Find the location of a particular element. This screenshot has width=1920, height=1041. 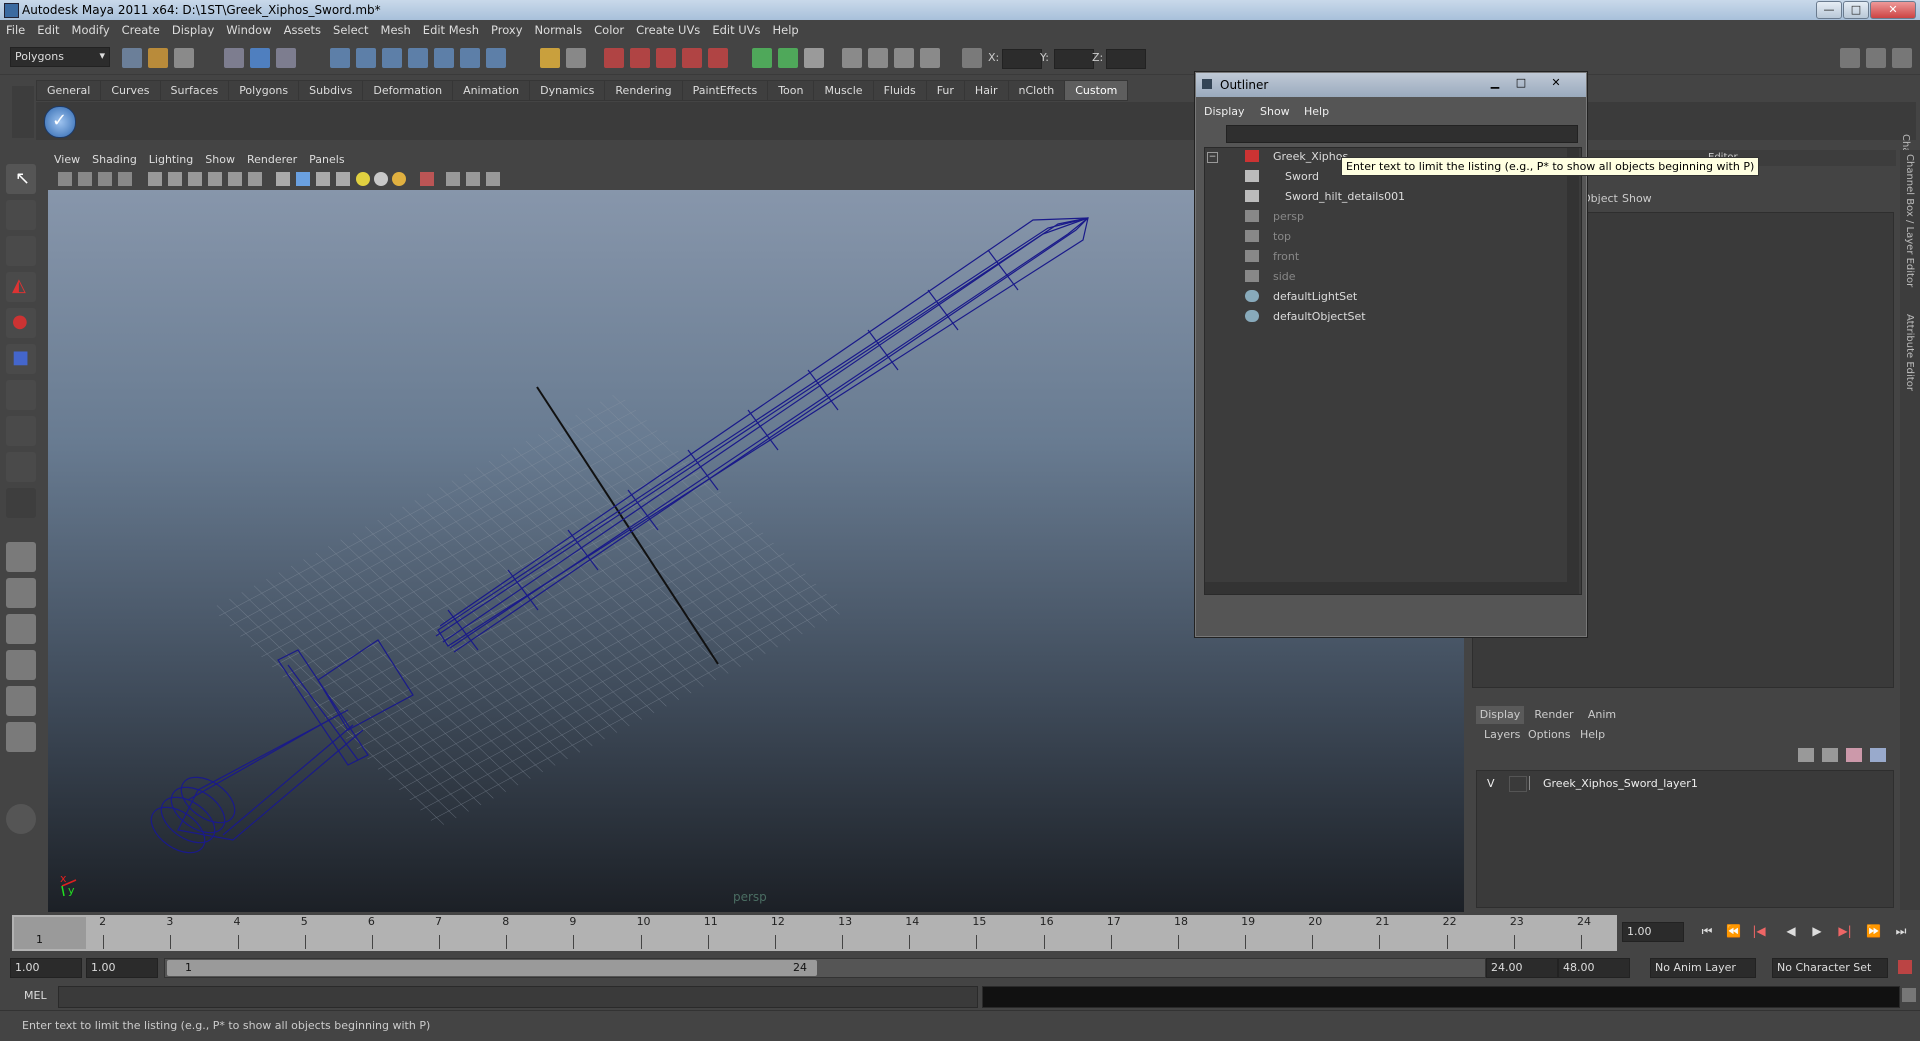

rotate-tool-icon: ● is located at coordinates (21, 323).